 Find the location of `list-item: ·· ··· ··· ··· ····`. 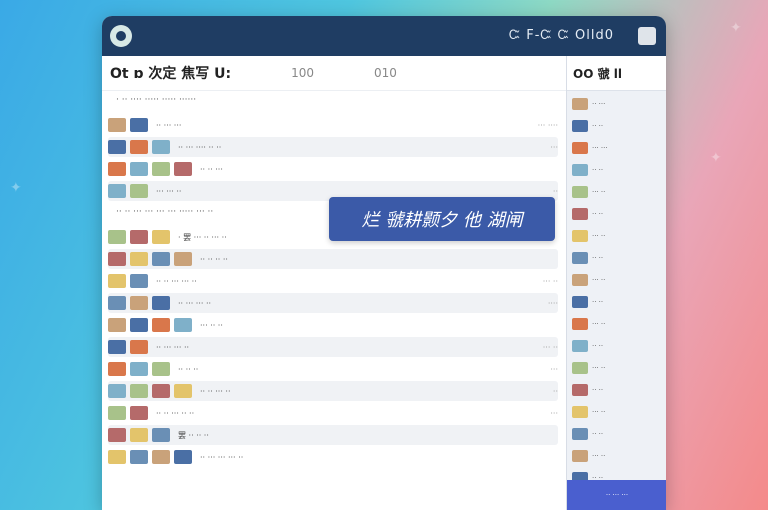

list-item: ·· ··· ··· ··· ···· is located at coordinates (333, 125).